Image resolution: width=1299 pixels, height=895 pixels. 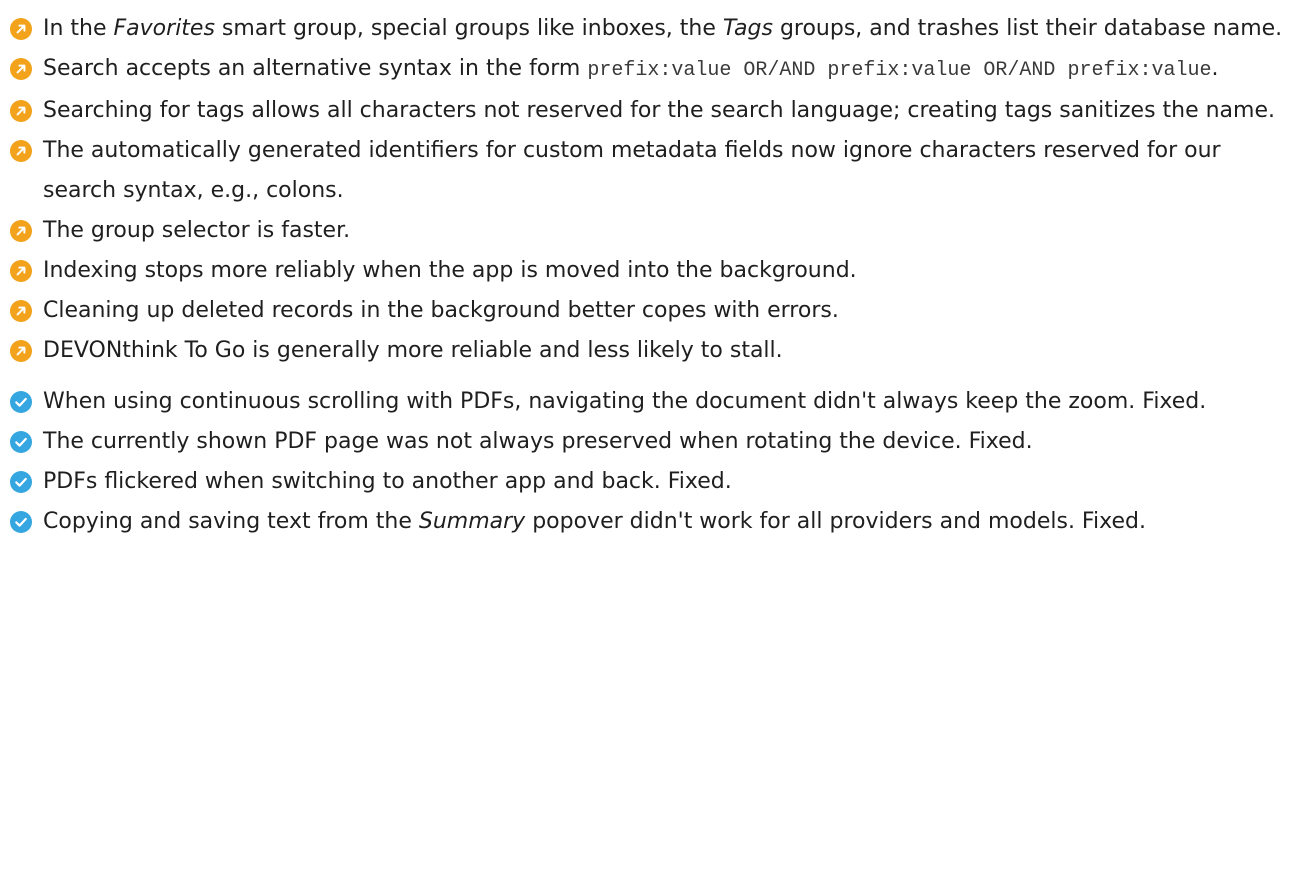 I want to click on emphasized-text: Favorites, so click(x=164, y=28).